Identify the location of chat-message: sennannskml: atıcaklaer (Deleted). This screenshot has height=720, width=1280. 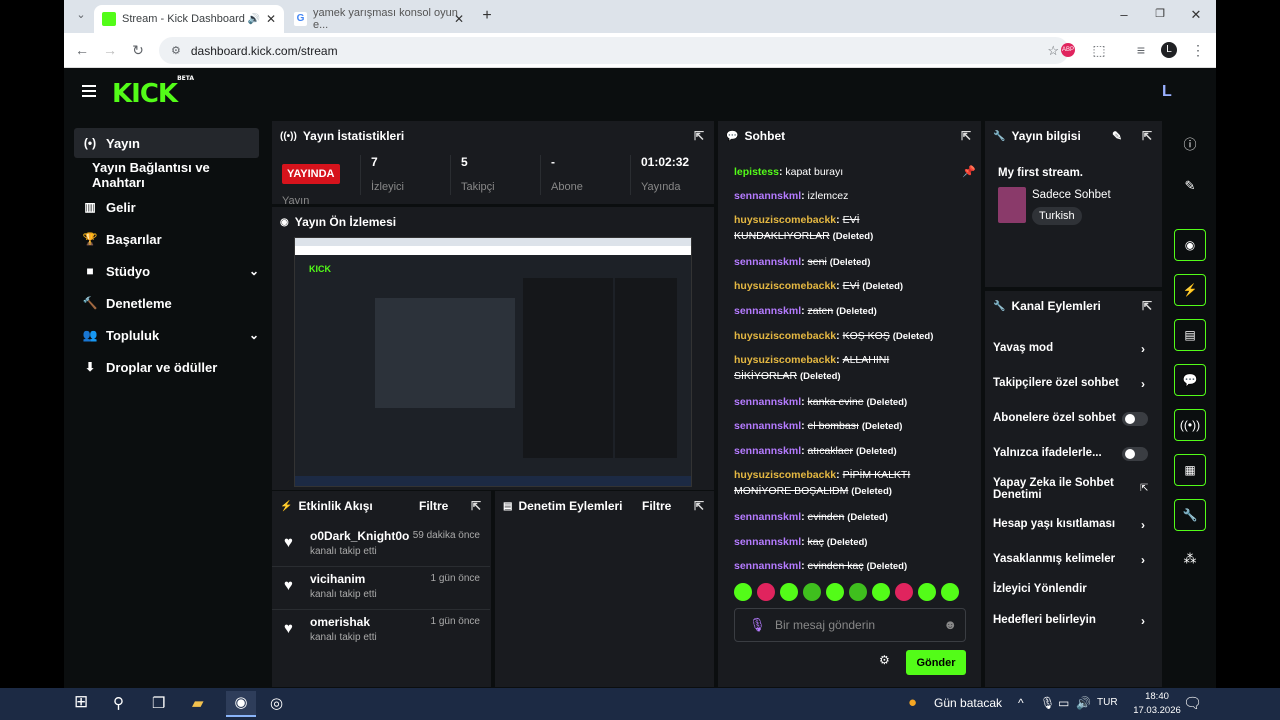
(839, 451).